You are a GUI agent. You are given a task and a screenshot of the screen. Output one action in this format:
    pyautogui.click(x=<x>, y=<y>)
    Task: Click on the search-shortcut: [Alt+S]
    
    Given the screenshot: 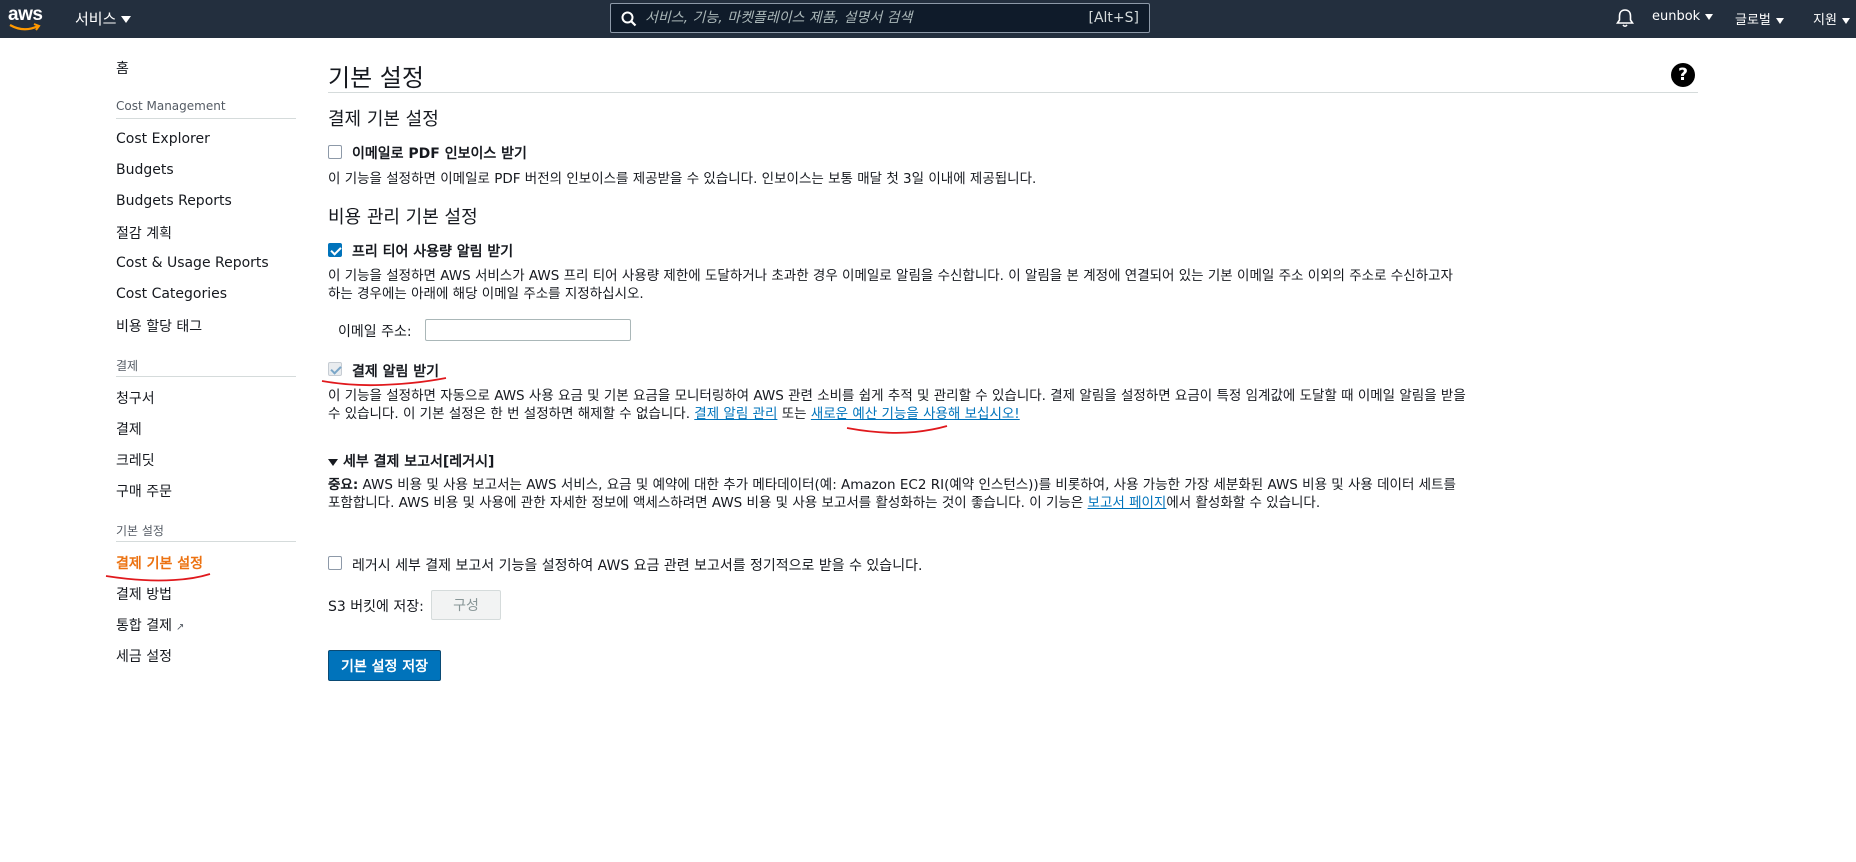 What is the action you would take?
    pyautogui.click(x=1114, y=18)
    